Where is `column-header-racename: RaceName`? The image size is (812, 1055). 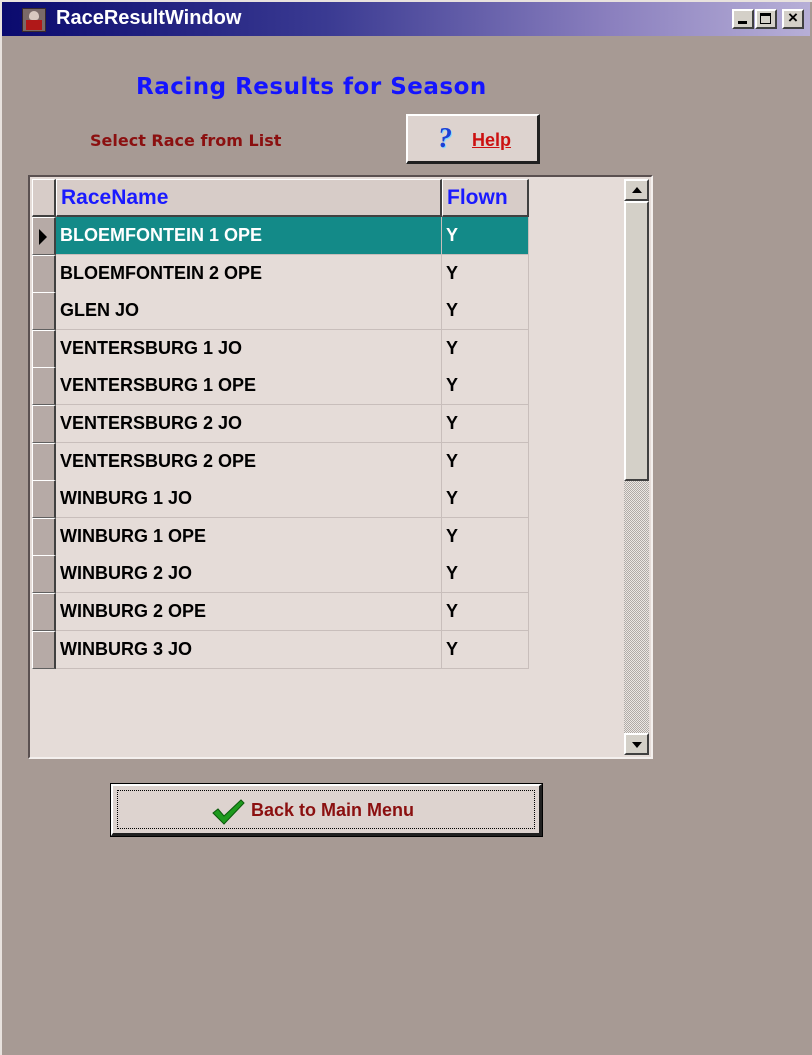
column-header-racename: RaceName is located at coordinates (249, 198).